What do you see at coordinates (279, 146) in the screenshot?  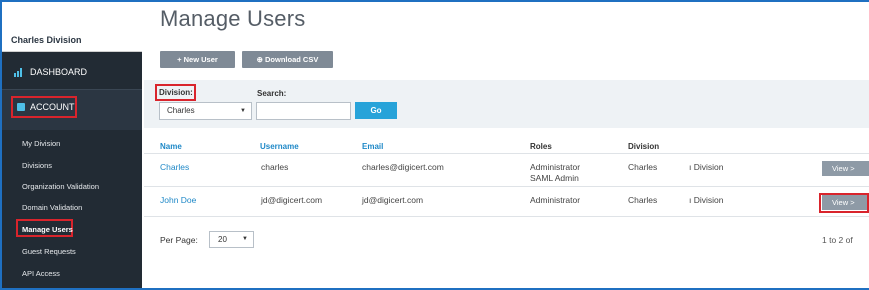 I see `column-header-username: Username` at bounding box center [279, 146].